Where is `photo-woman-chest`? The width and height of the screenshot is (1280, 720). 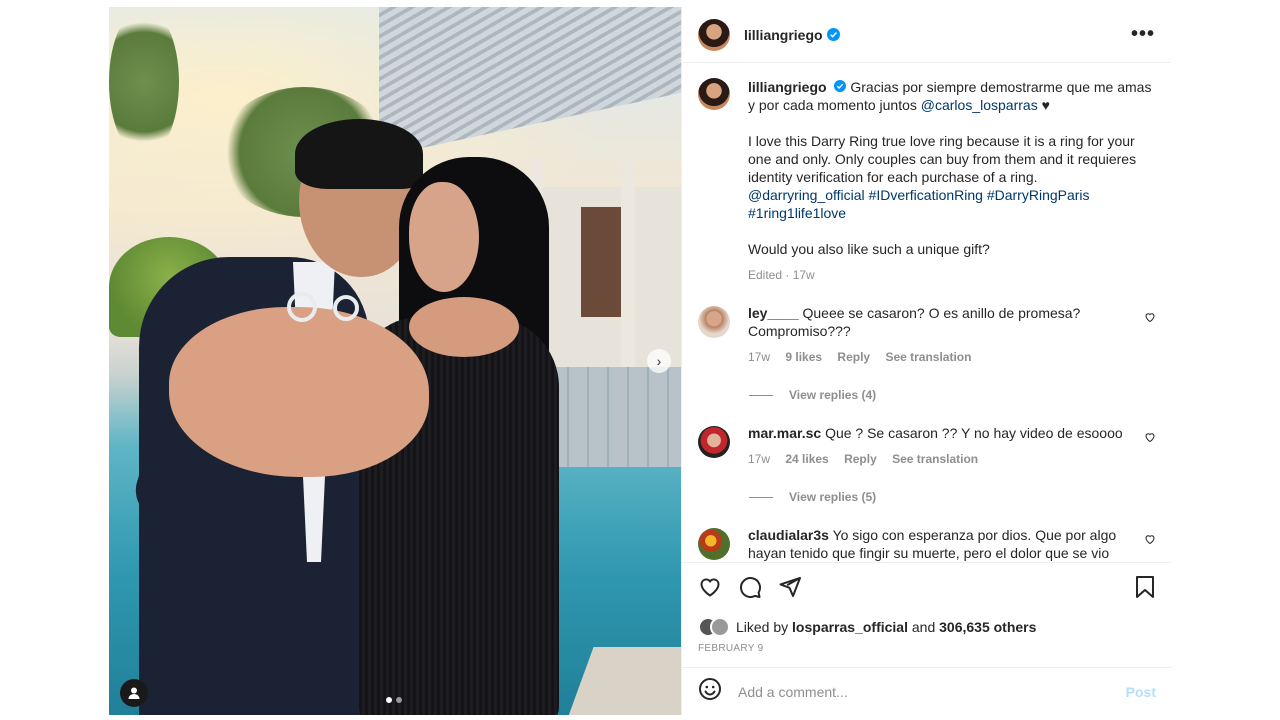 photo-woman-chest is located at coordinates (464, 327).